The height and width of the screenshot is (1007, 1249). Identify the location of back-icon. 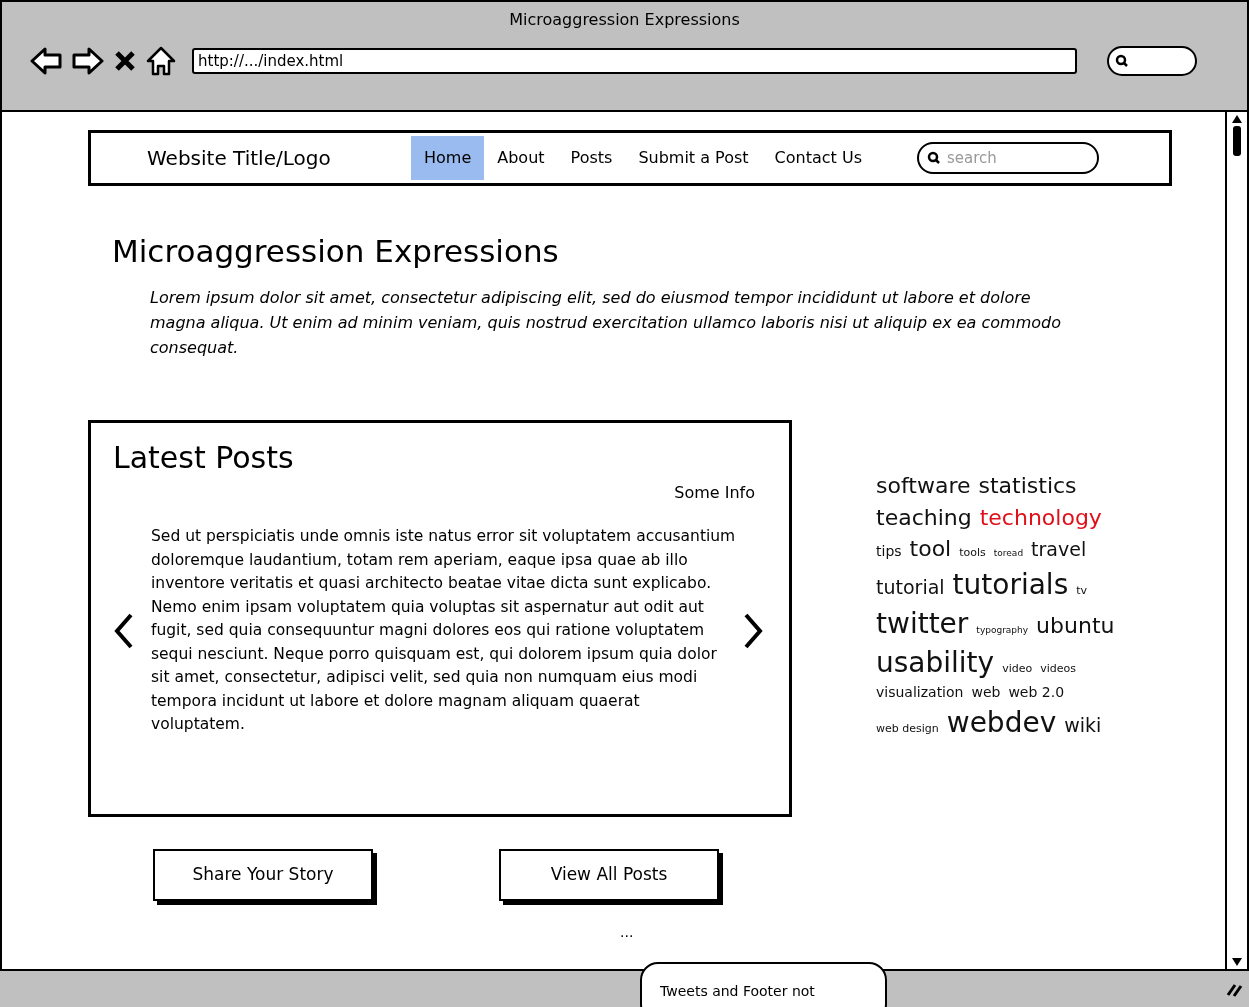
(46, 61).